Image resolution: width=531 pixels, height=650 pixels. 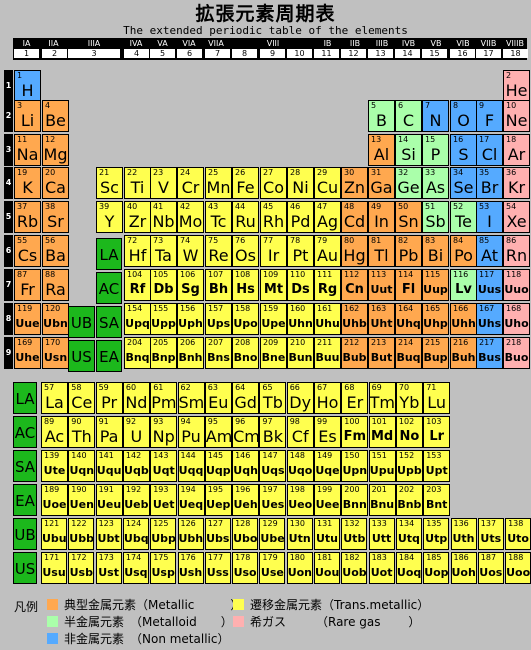 What do you see at coordinates (132, 206) in the screenshot?
I see `atomic-number: 40` at bounding box center [132, 206].